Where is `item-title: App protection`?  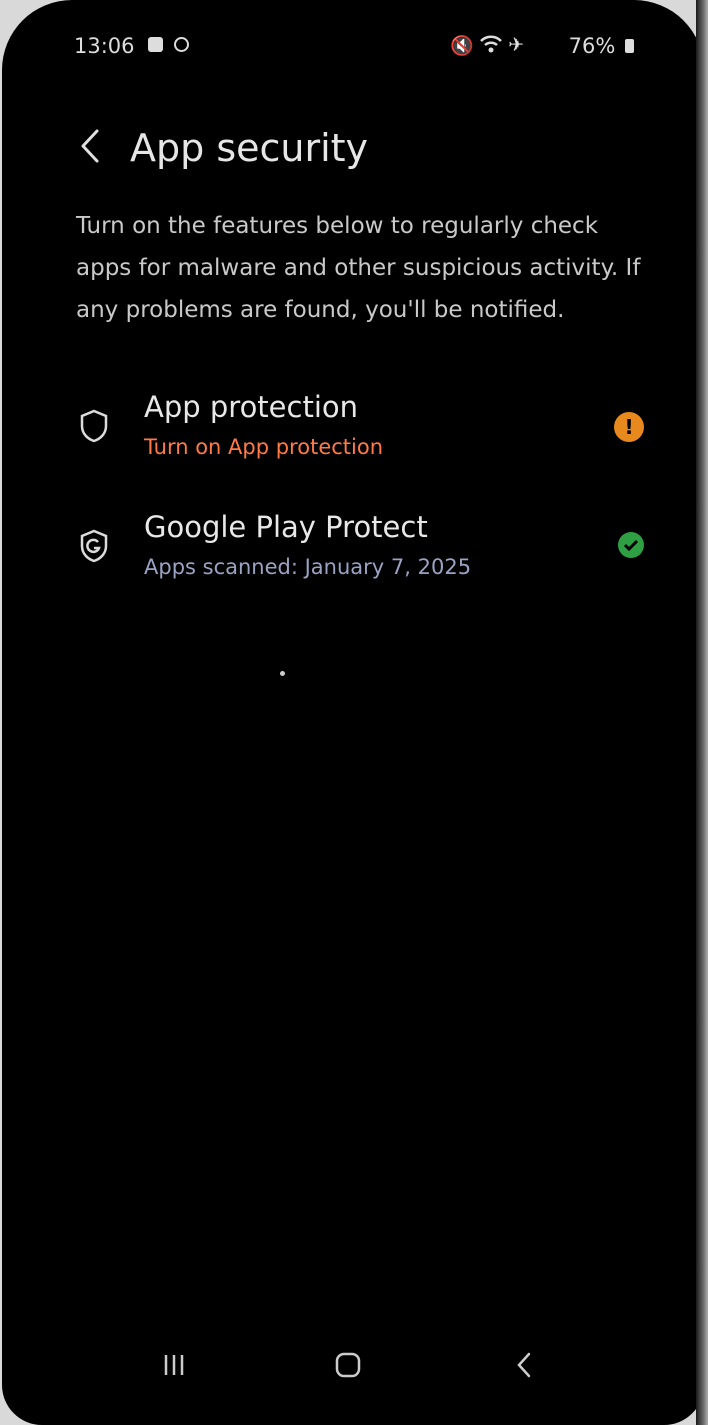
item-title: App protection is located at coordinates (251, 407).